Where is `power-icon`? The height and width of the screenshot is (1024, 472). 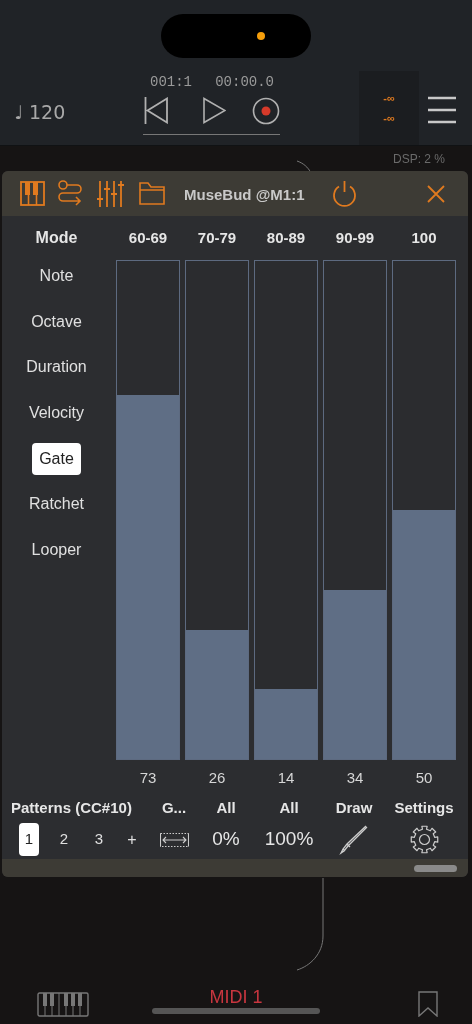 power-icon is located at coordinates (344, 193).